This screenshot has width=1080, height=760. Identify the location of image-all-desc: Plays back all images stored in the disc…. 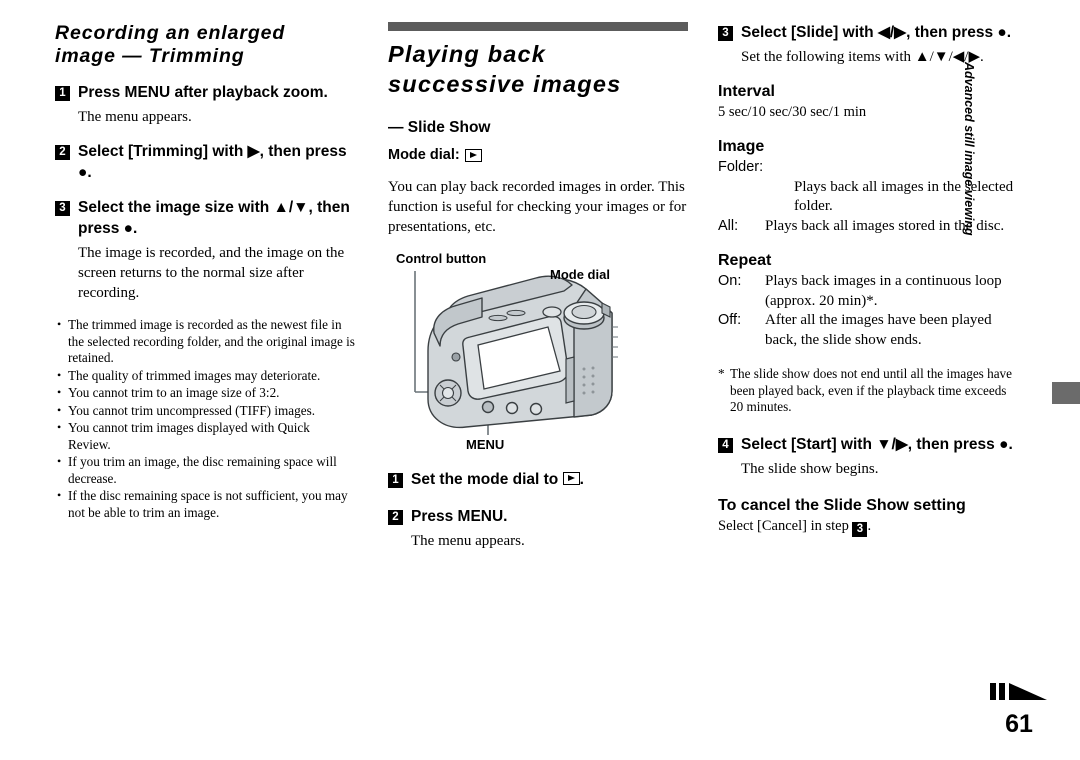
(885, 225).